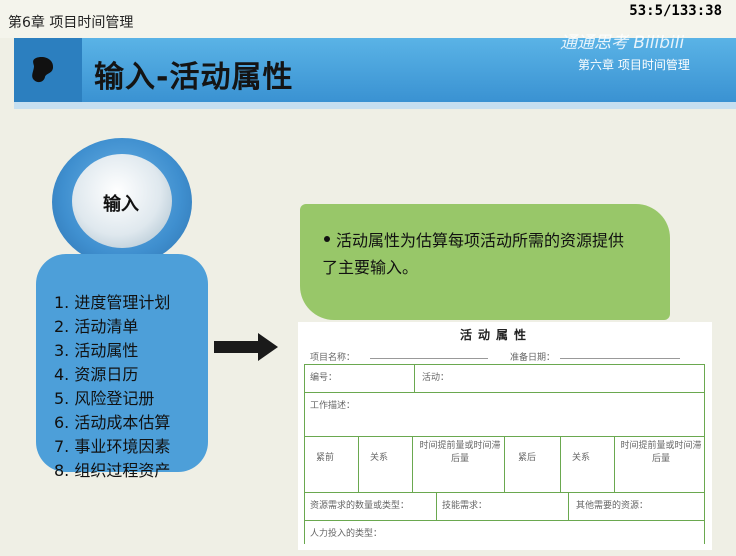 This screenshot has width=736, height=556. What do you see at coordinates (43, 70) in the screenshot?
I see `bean-icon` at bounding box center [43, 70].